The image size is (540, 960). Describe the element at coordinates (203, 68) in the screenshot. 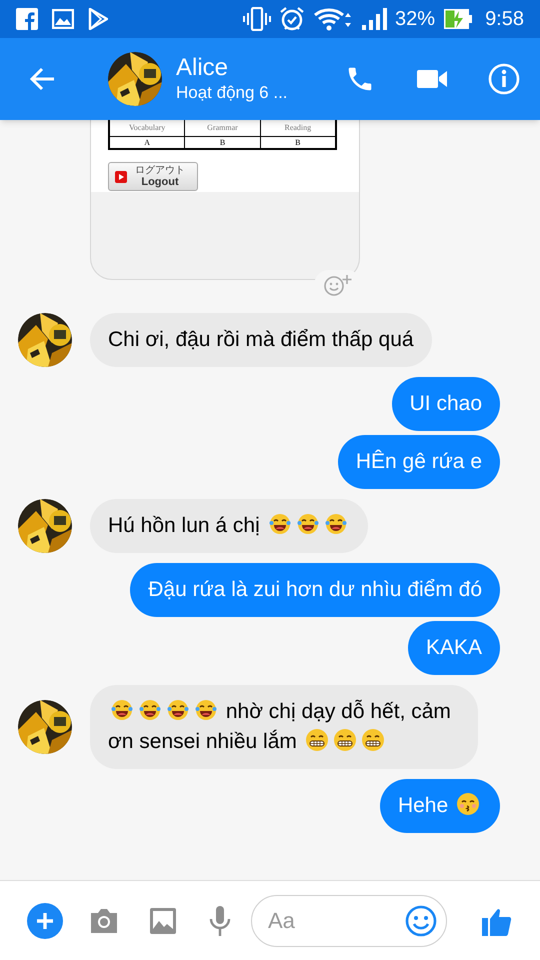

I see `contact-name: Alice` at that location.